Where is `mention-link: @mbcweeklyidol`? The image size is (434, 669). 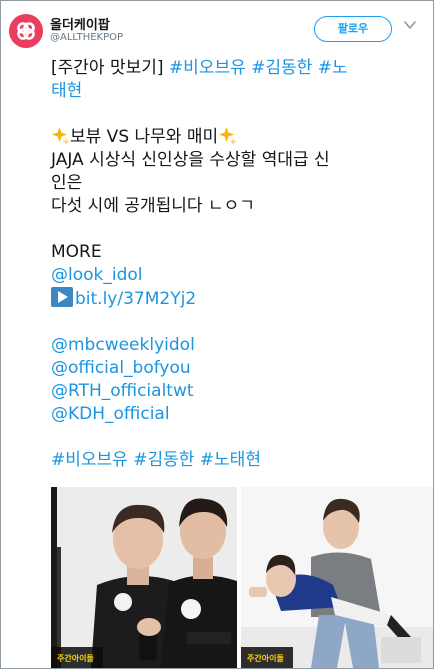 mention-link: @mbcweeklyidol is located at coordinates (123, 345).